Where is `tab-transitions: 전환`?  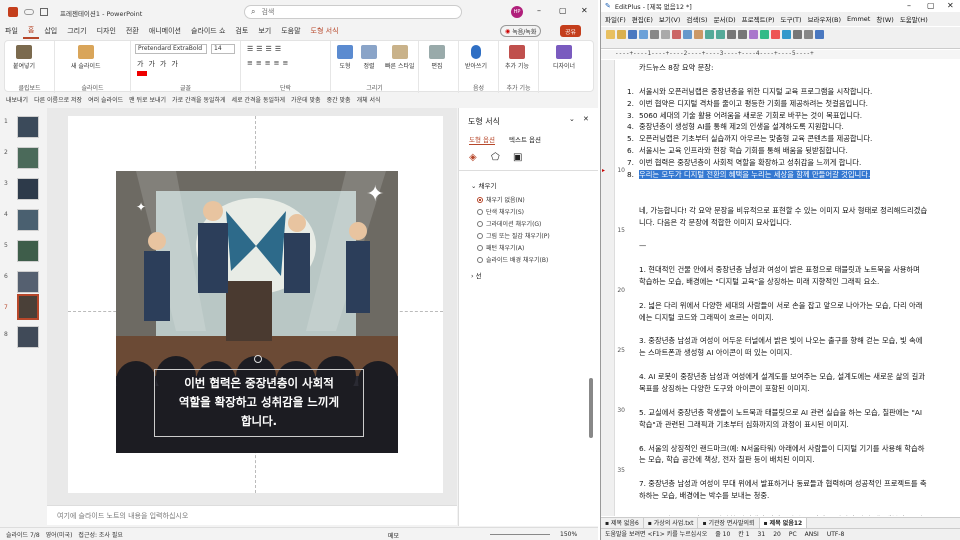 tab-transitions: 전환 is located at coordinates (132, 31).